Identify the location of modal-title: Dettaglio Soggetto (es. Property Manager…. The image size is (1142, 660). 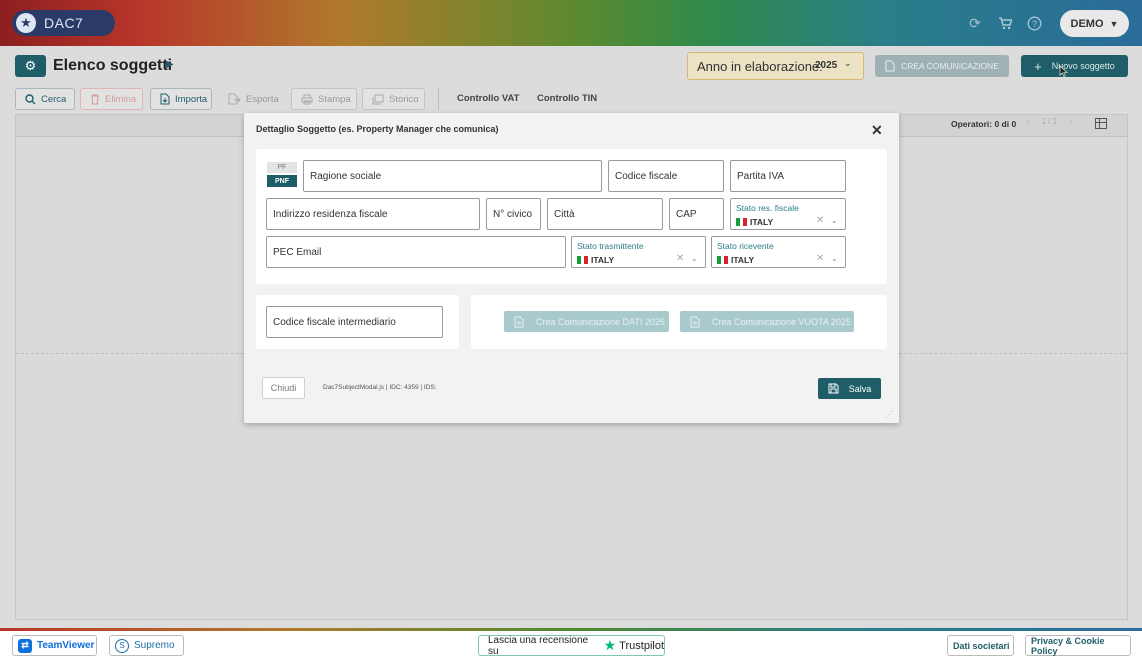
(377, 129).